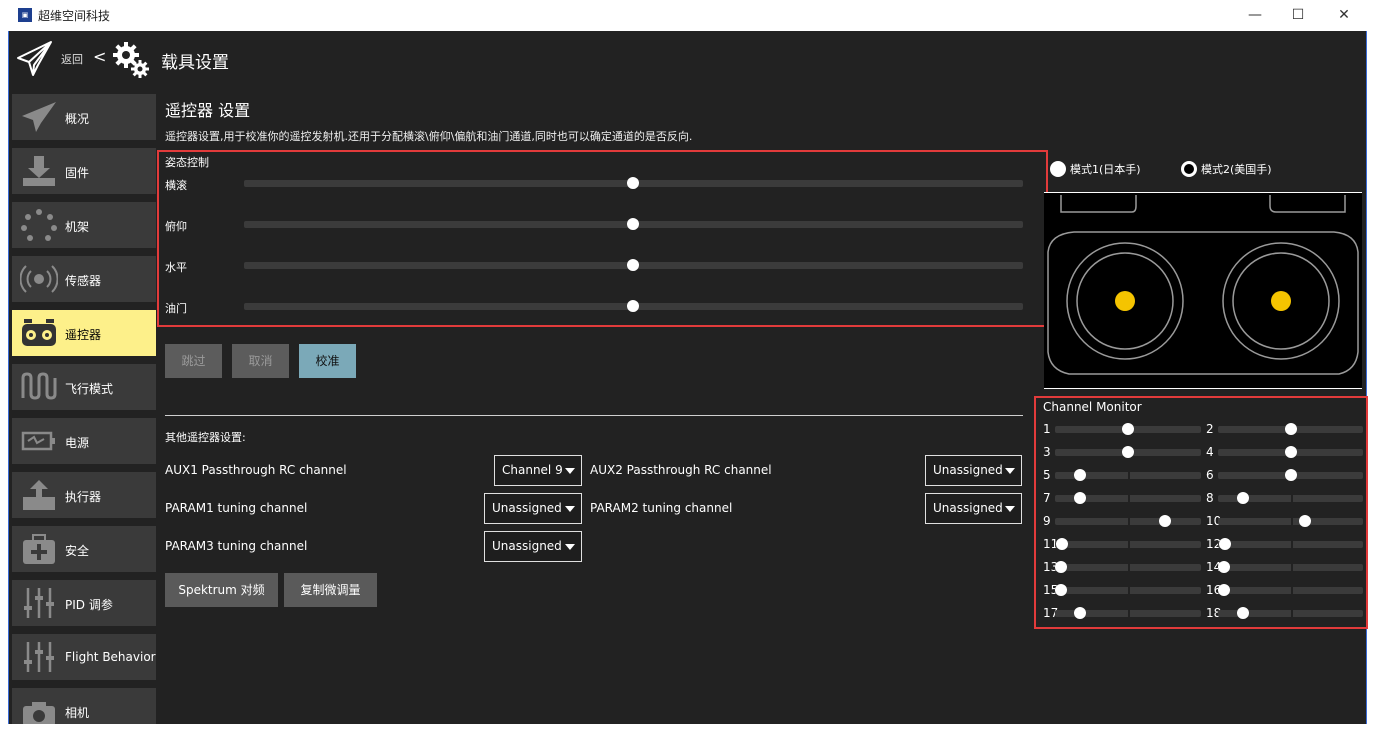 This screenshot has width=1375, height=732. I want to click on param1-select: Unassigned, so click(533, 508).